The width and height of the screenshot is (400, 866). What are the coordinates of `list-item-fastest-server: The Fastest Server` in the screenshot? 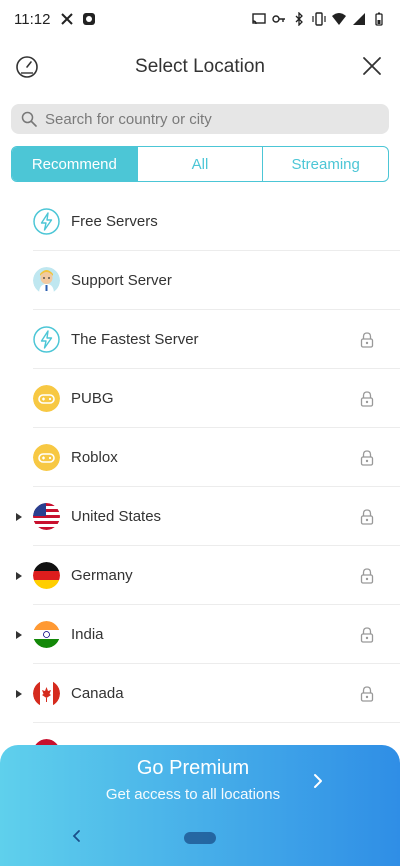 It's located at (200, 339).